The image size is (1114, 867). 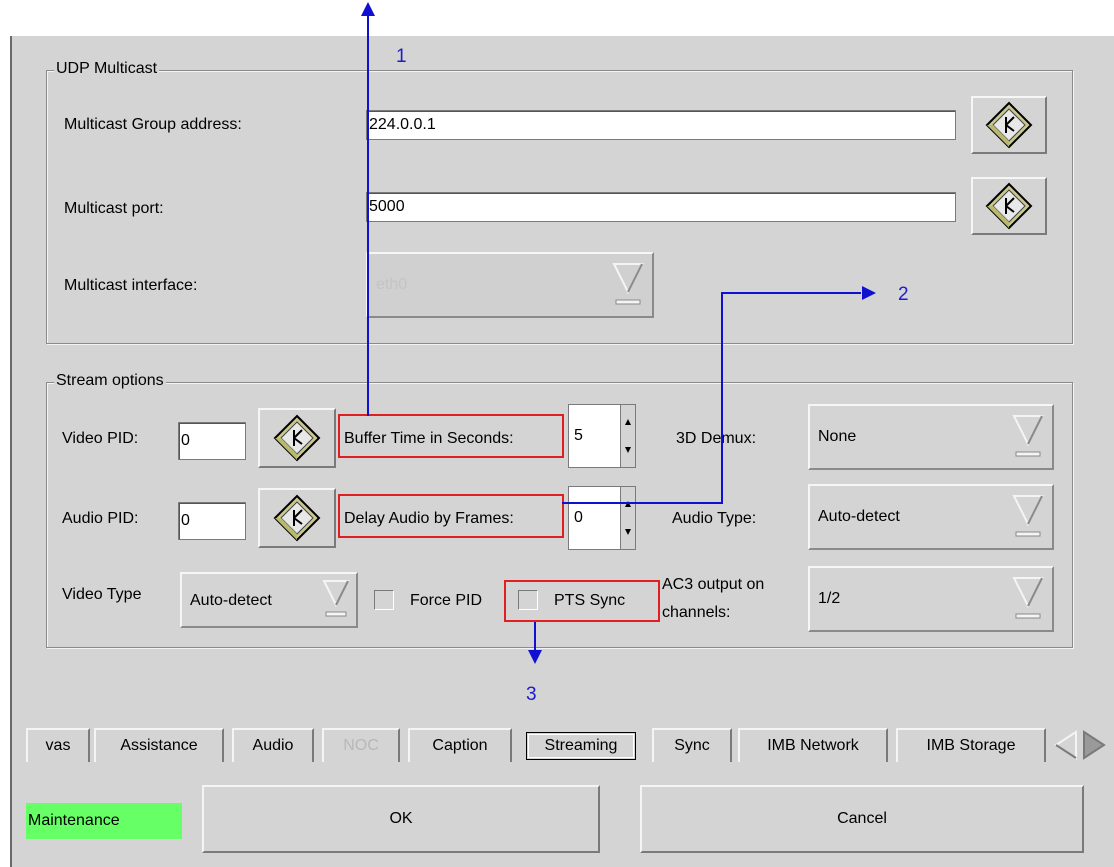 I want to click on force-pid-label: Force PID, so click(x=446, y=600).